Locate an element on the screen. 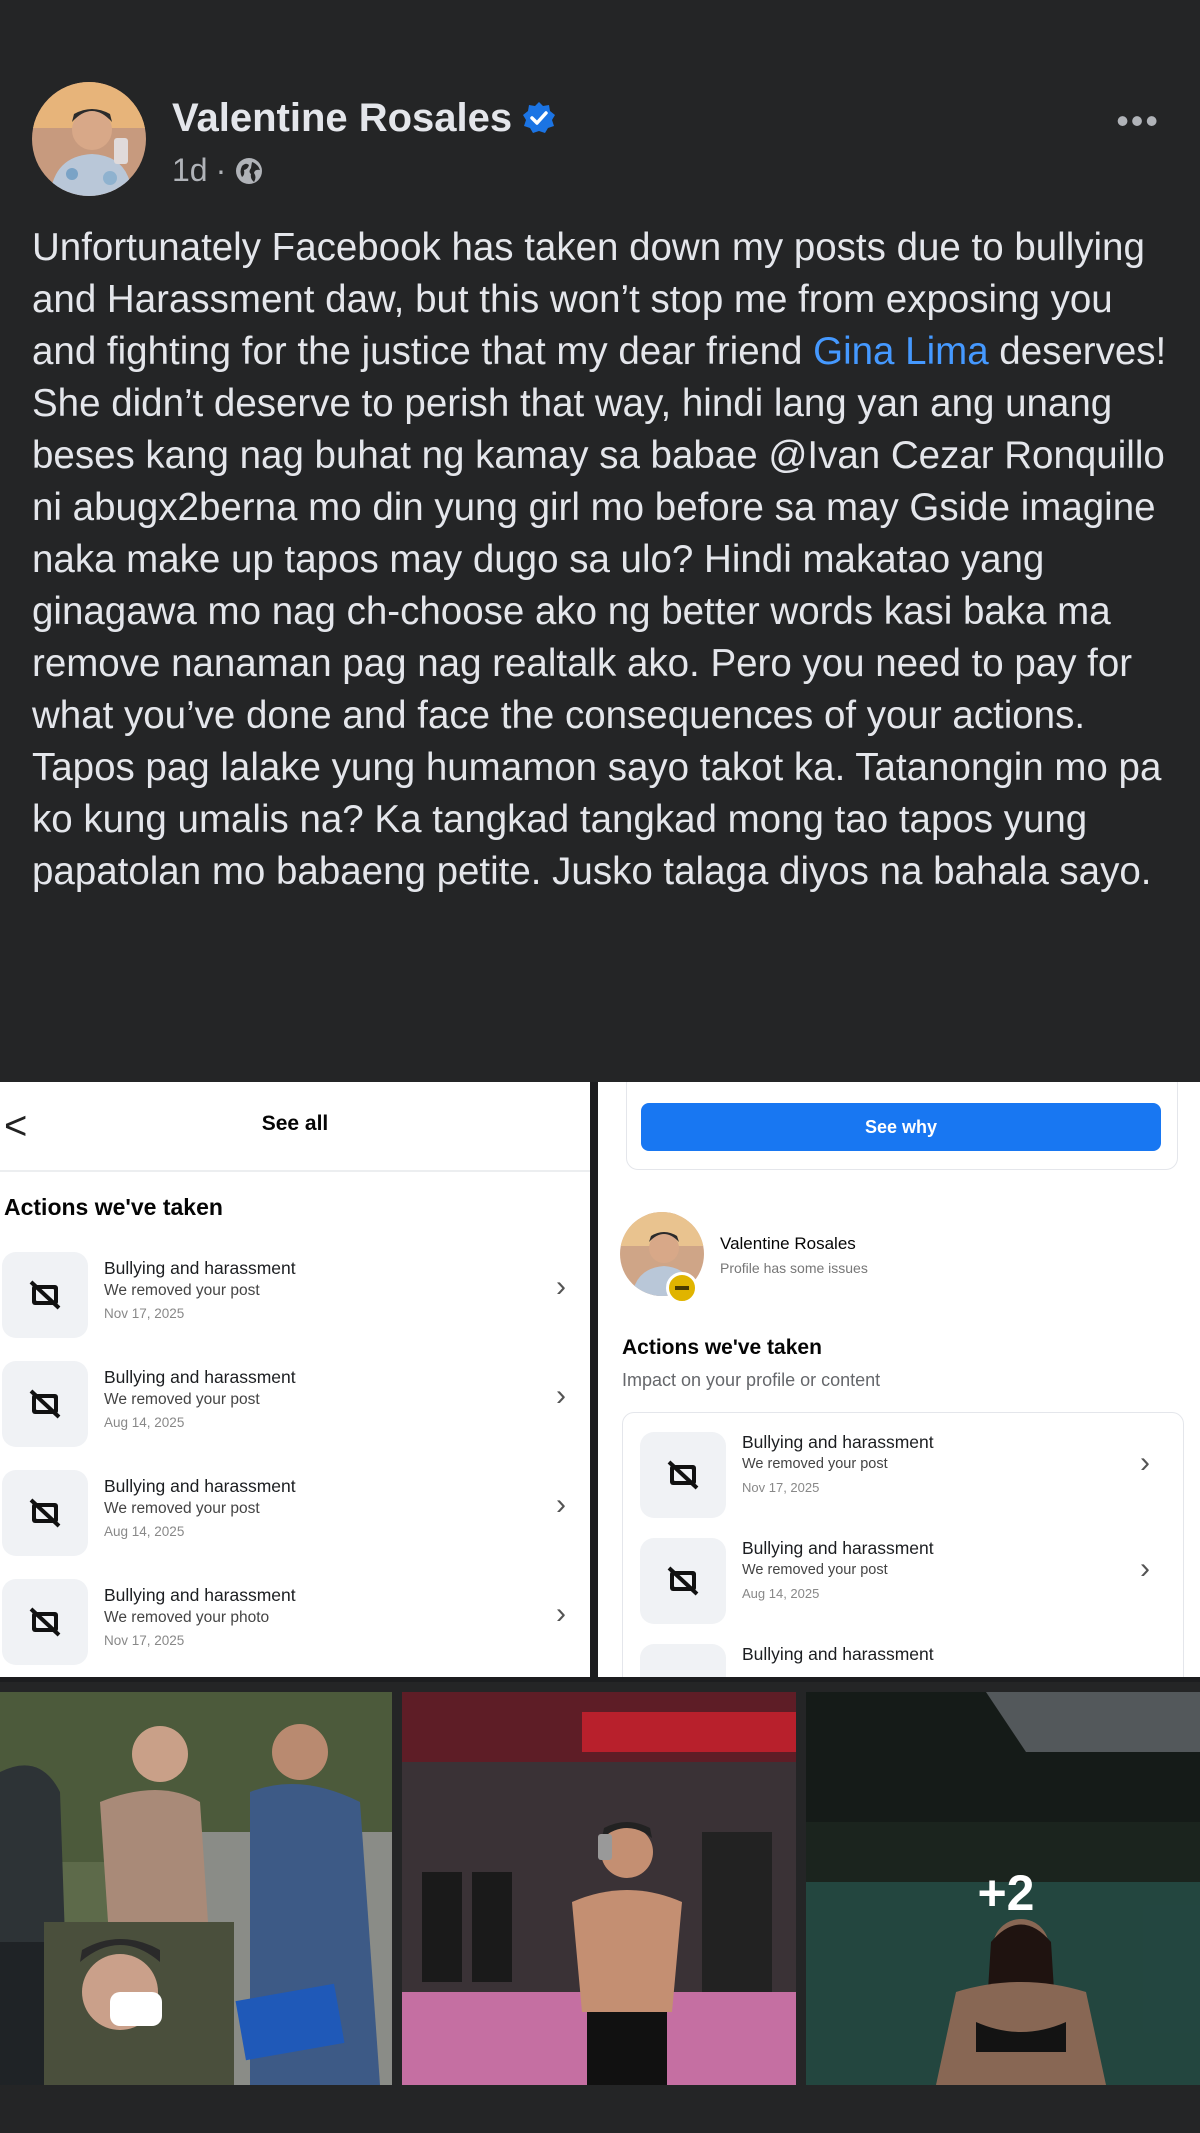 This screenshot has height=2133, width=1200. actions-subtitle: Impact on your profile or content is located at coordinates (751, 1380).